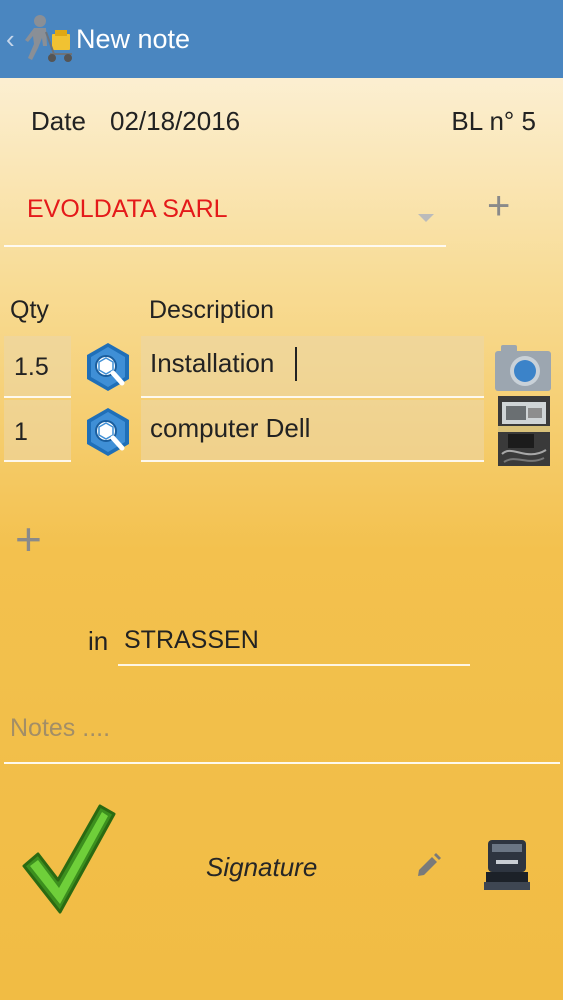  What do you see at coordinates (281, 39) in the screenshot?
I see `app-bar: ‹ New note` at bounding box center [281, 39].